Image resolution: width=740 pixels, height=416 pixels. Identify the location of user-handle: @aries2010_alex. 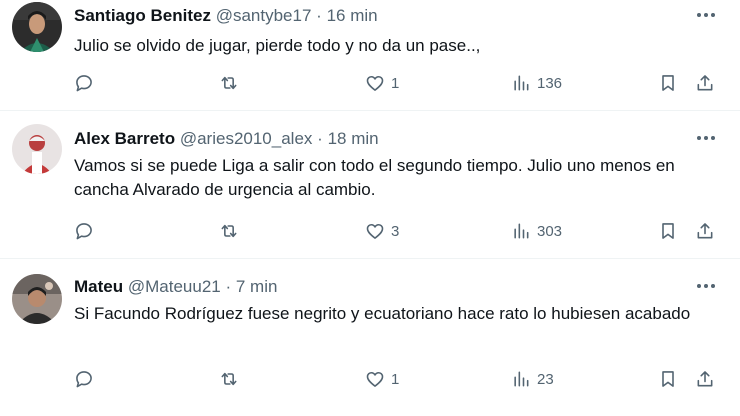
(246, 138).